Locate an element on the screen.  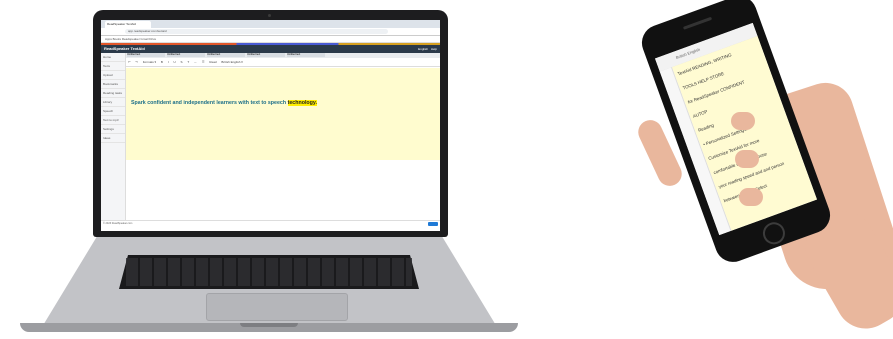
app-header: ReadSpeaker TextAid English Help is located at coordinates (270, 48).